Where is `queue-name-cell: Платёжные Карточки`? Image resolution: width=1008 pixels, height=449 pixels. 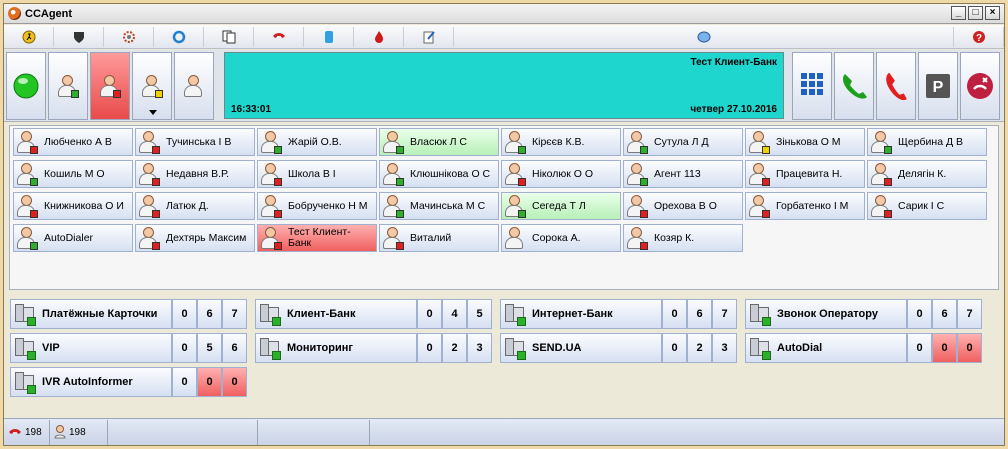
queue-name-cell: Платёжные Карточки is located at coordinates (91, 314).